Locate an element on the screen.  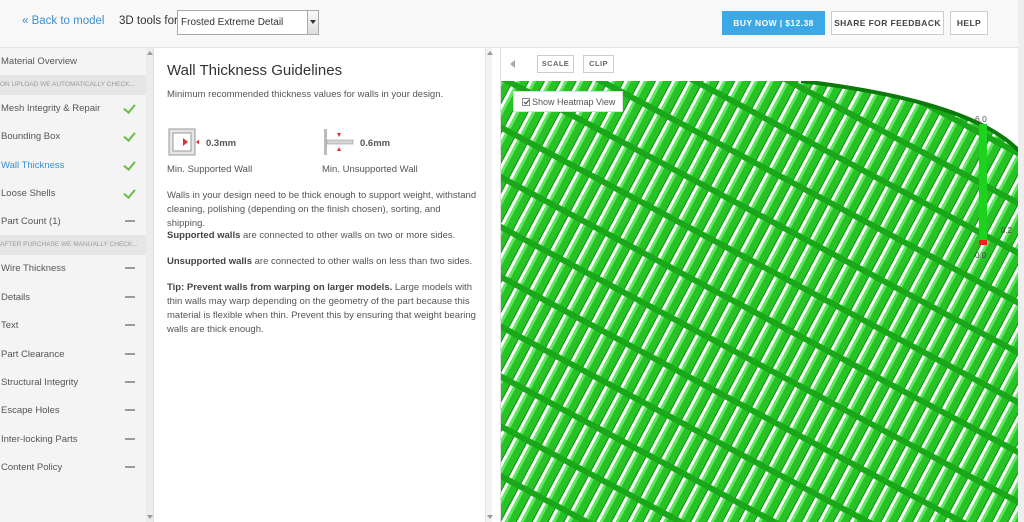
material-select-value: Frosted Extreme Detail is located at coordinates (232, 22).